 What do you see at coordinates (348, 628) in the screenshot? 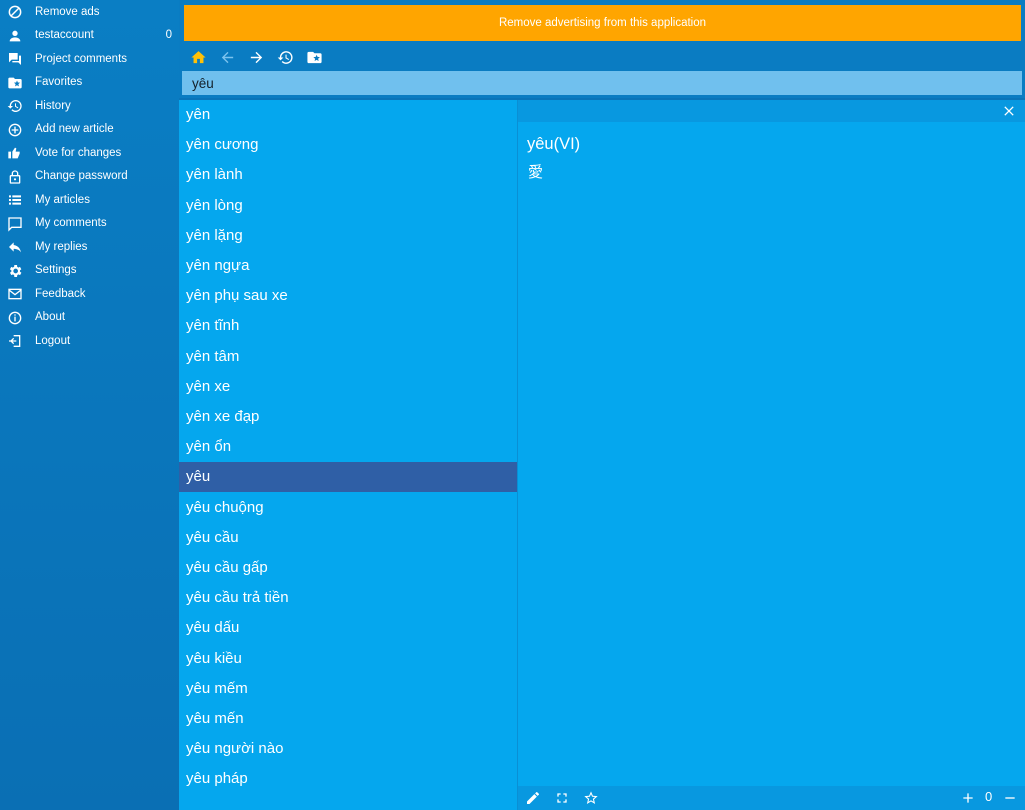
I see `list-item: yêu dấu` at bounding box center [348, 628].